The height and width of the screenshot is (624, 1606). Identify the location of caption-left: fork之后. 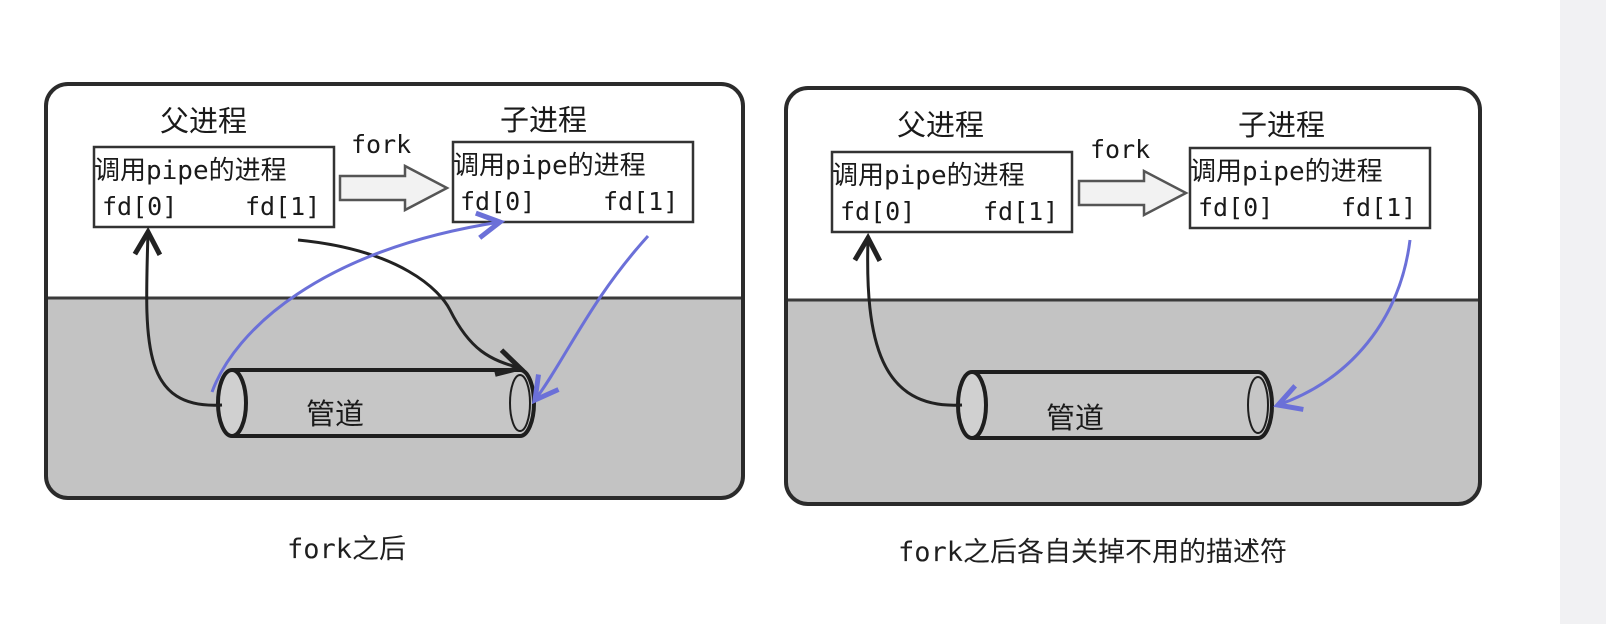
(347, 549).